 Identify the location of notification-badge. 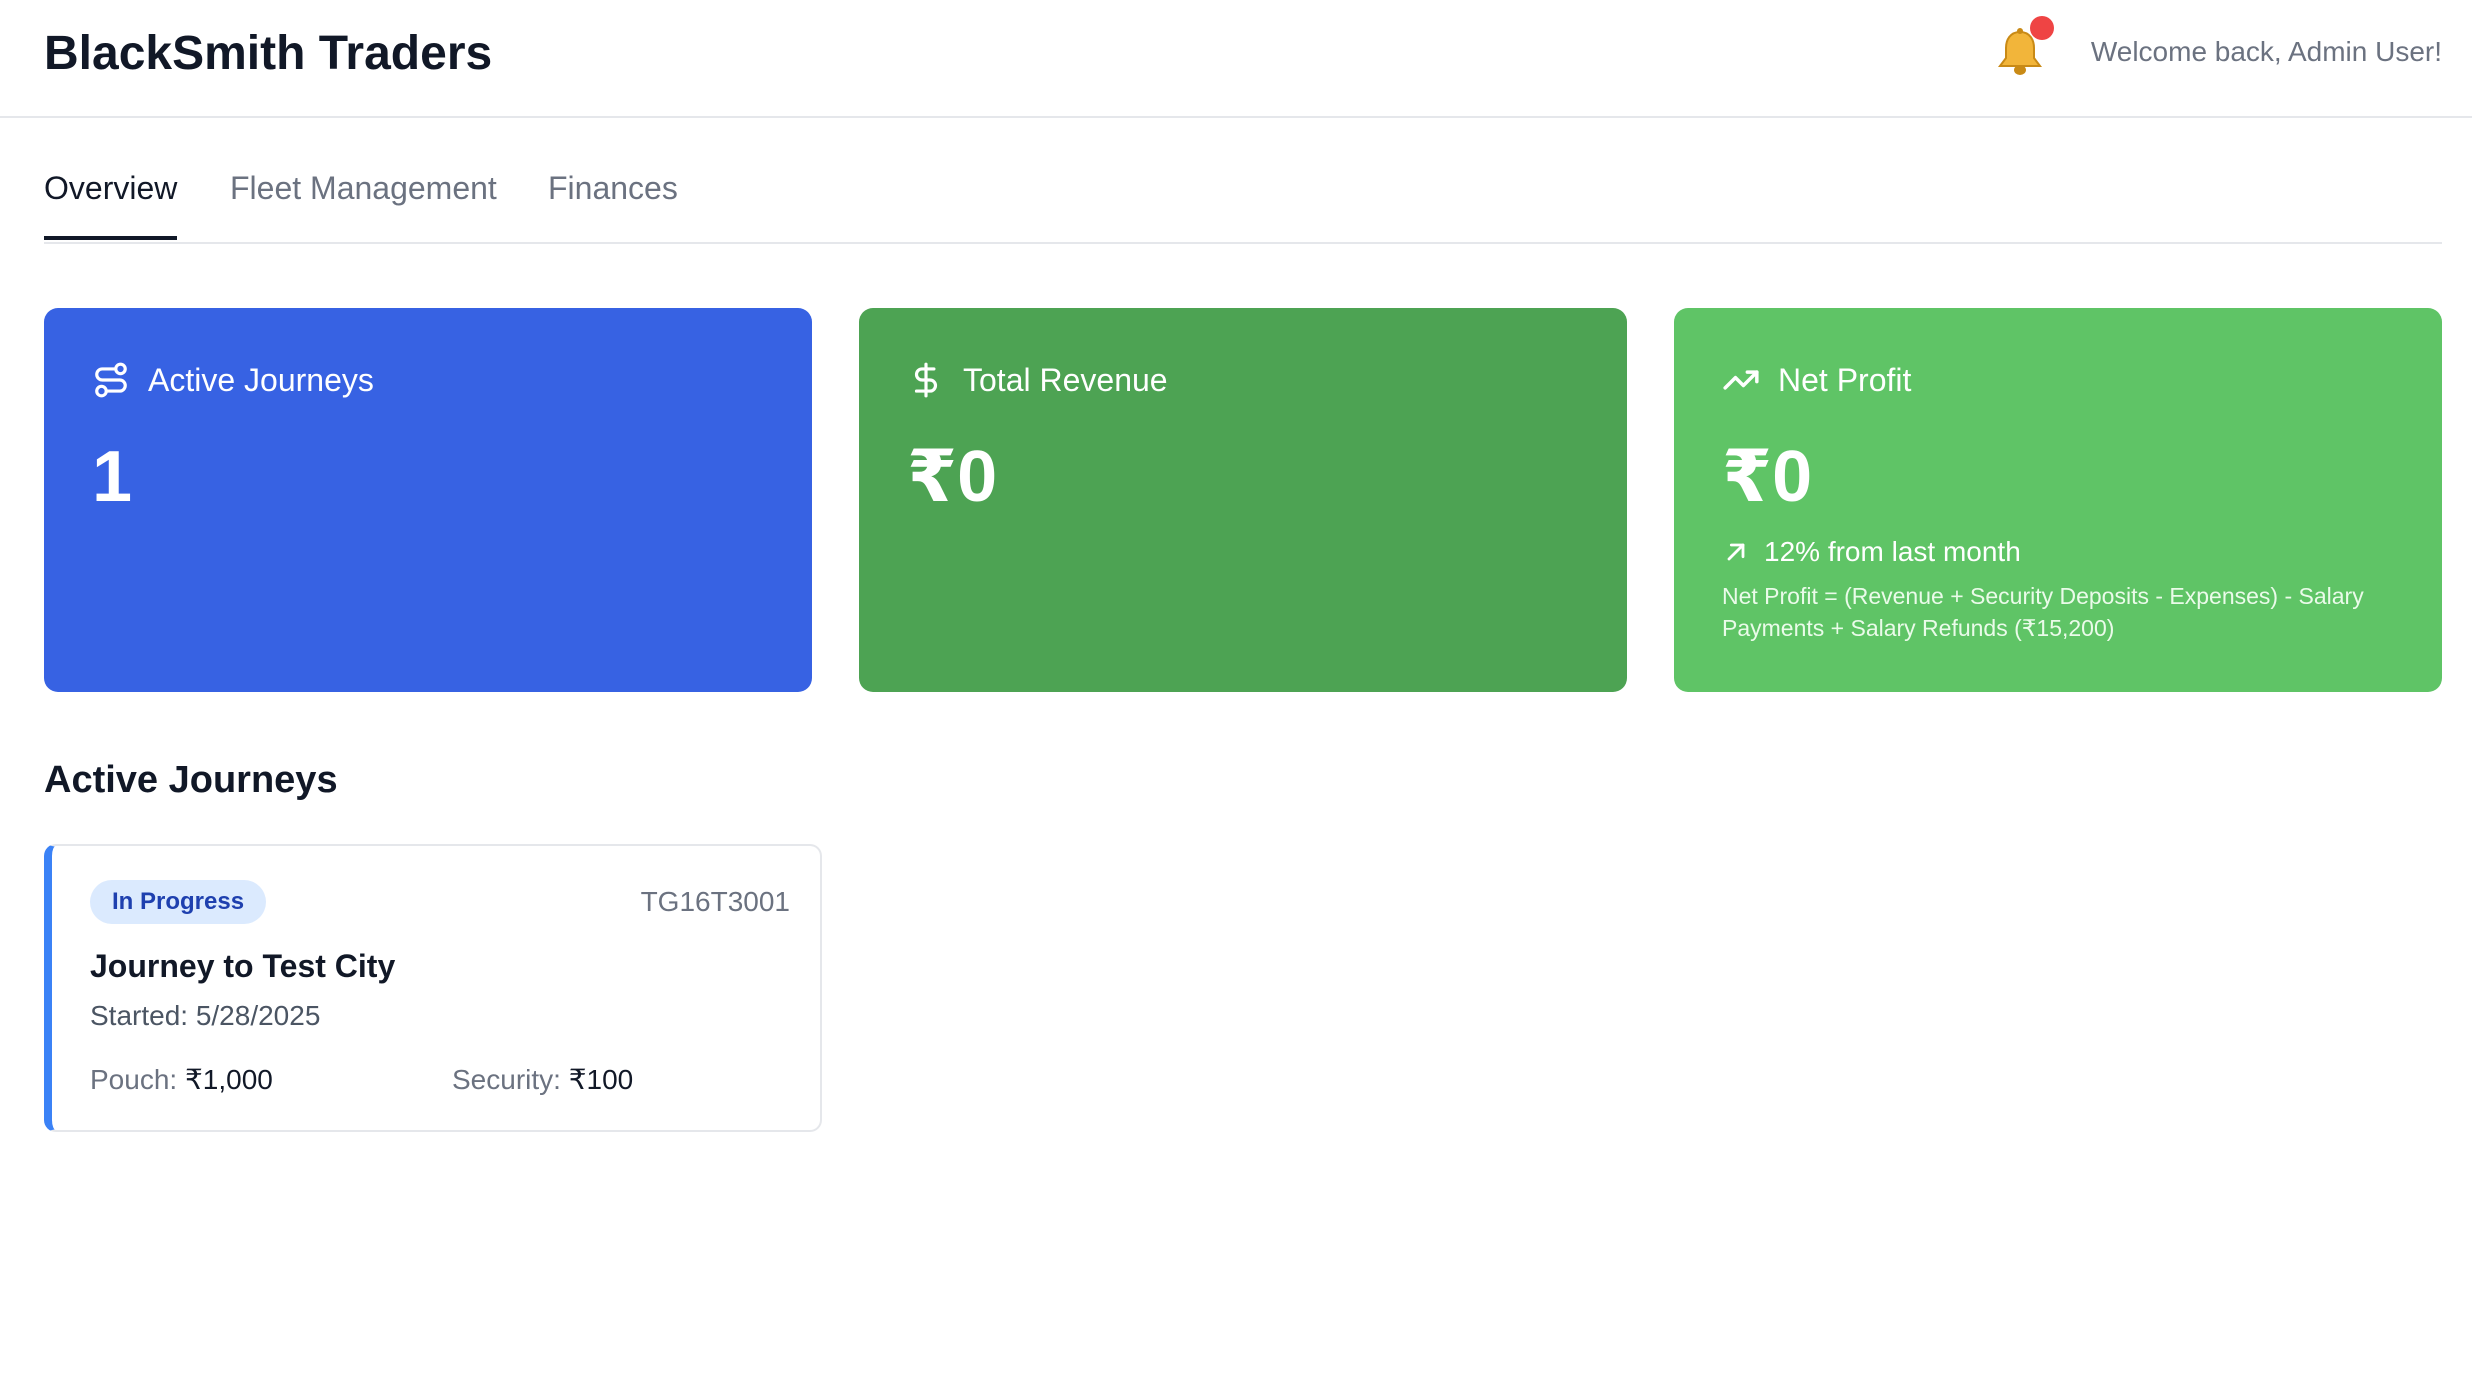
(2042, 28).